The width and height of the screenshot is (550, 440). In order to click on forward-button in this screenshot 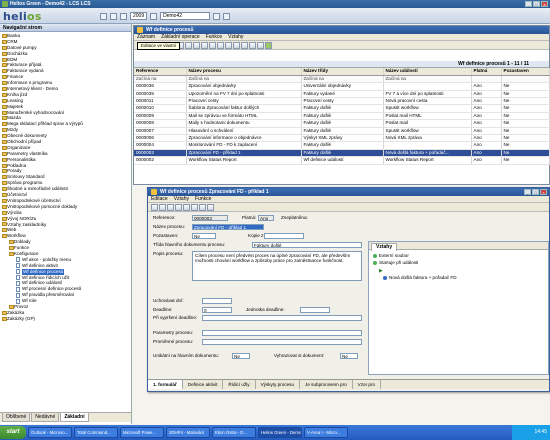, I will do `click(113, 16)`.